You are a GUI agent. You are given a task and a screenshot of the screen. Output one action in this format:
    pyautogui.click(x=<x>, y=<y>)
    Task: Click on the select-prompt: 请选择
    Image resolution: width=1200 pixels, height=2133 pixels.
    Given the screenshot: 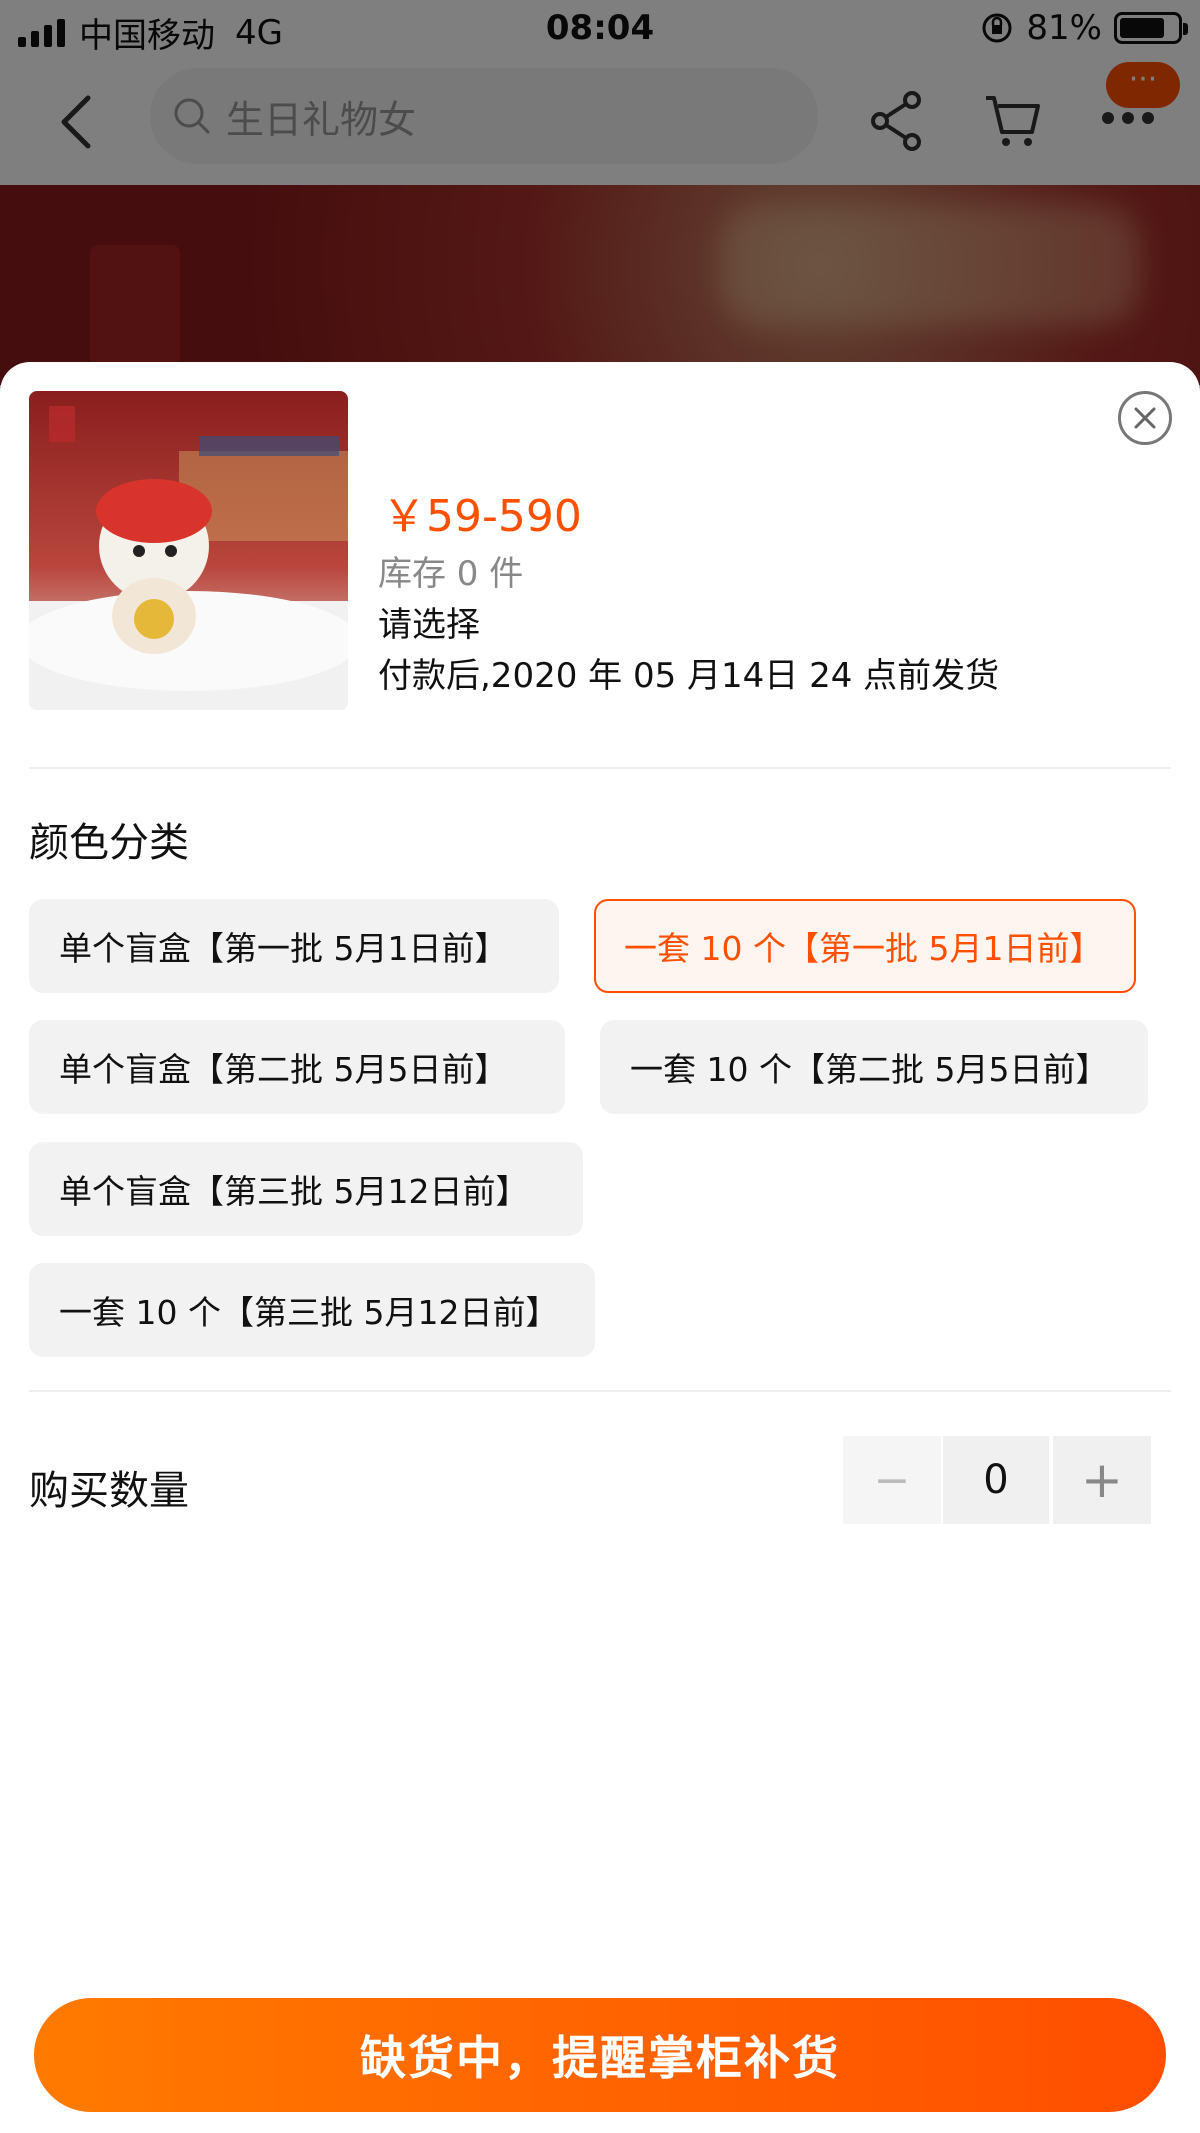 What is the action you would take?
    pyautogui.click(x=429, y=625)
    